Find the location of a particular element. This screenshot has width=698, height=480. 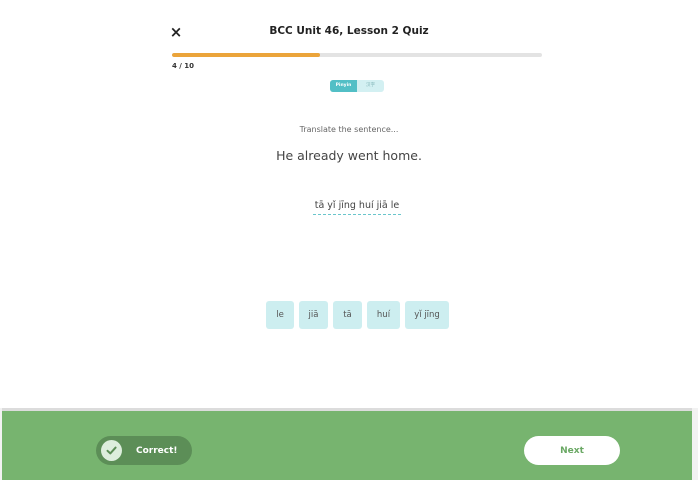

word-chip: jiā is located at coordinates (313, 315).